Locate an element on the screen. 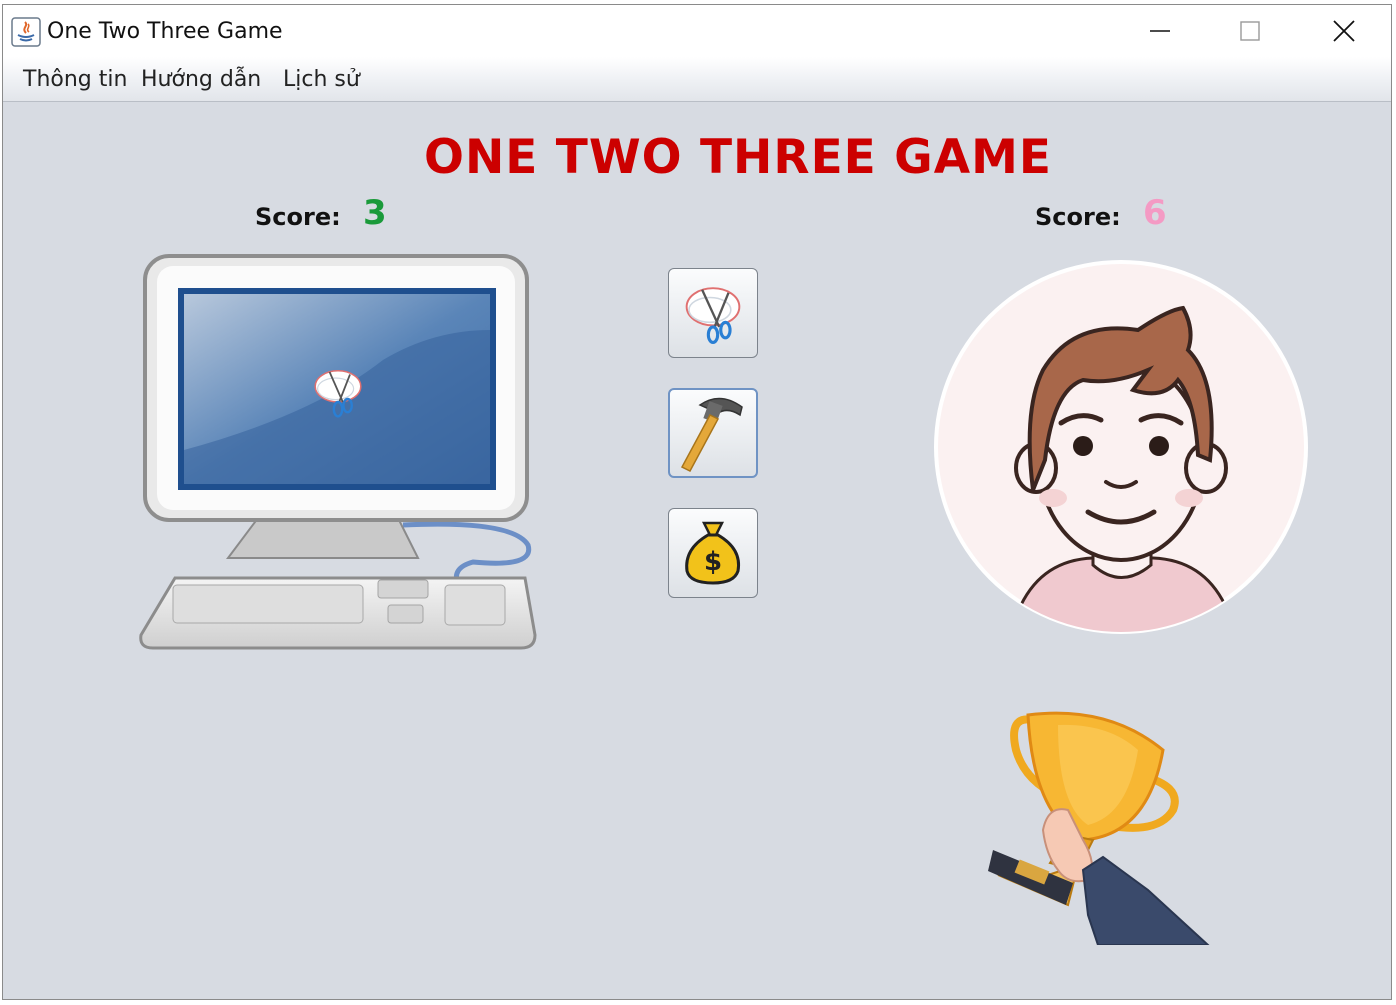 Image resolution: width=1396 pixels, height=1005 pixels. computer-score-value: 3 is located at coordinates (375, 213).